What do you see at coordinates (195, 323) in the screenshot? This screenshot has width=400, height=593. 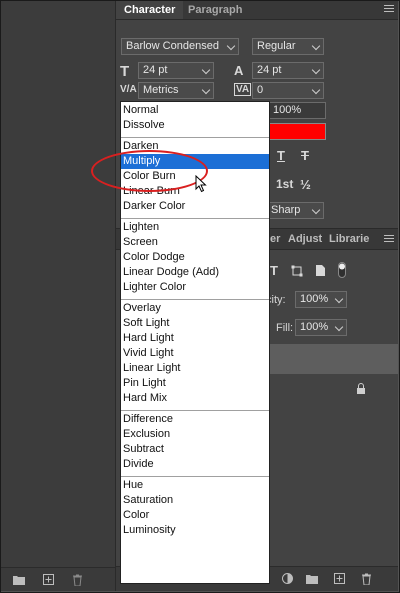 I see `blend-mode-item: Soft Light` at bounding box center [195, 323].